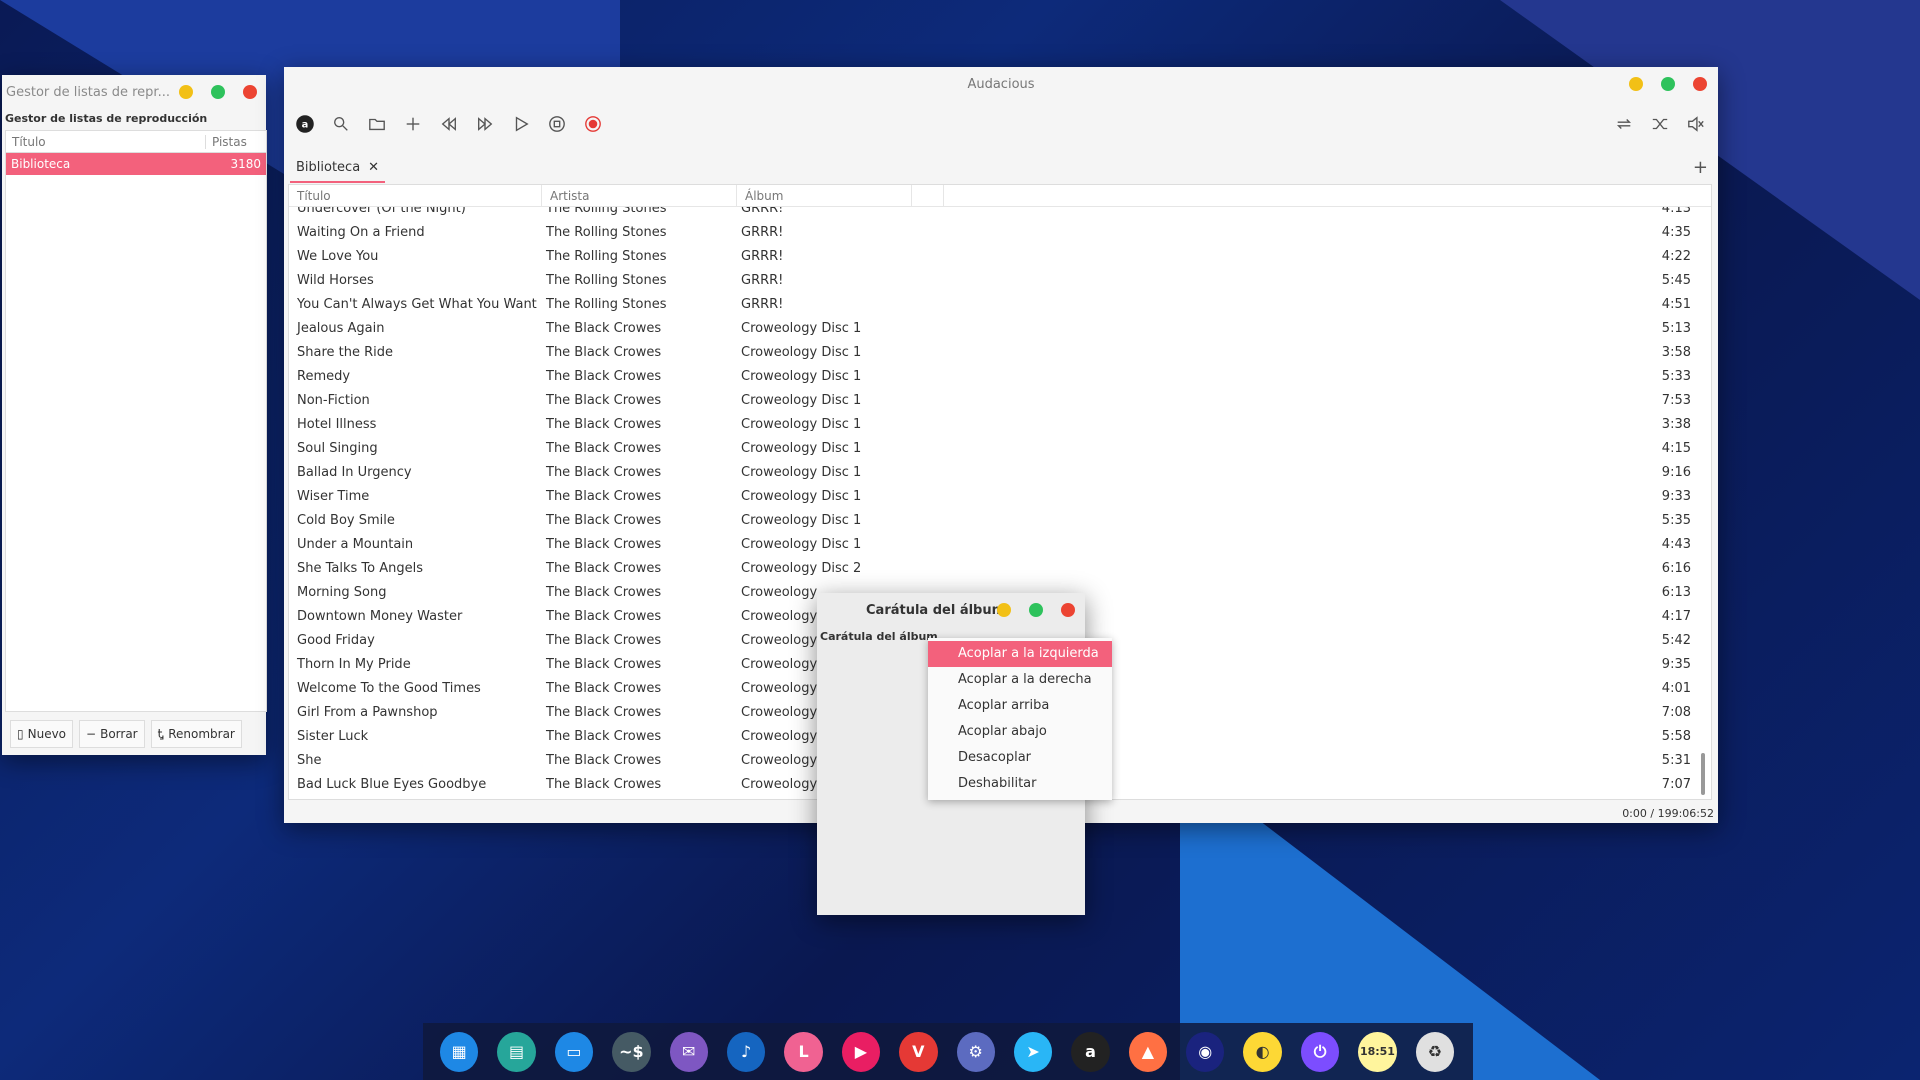 This screenshot has height=1080, width=1920. What do you see at coordinates (1205, 1051) in the screenshot?
I see `monitor-icon: ◉` at bounding box center [1205, 1051].